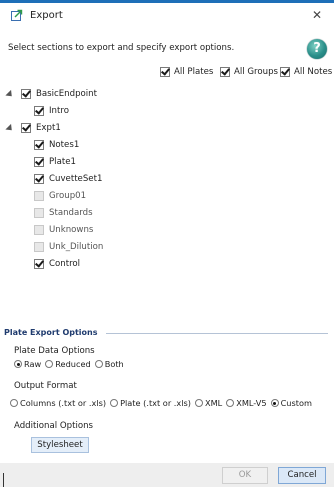 This screenshot has height=487, width=334. I want to click on radio-reduced: Reduced, so click(68, 364).